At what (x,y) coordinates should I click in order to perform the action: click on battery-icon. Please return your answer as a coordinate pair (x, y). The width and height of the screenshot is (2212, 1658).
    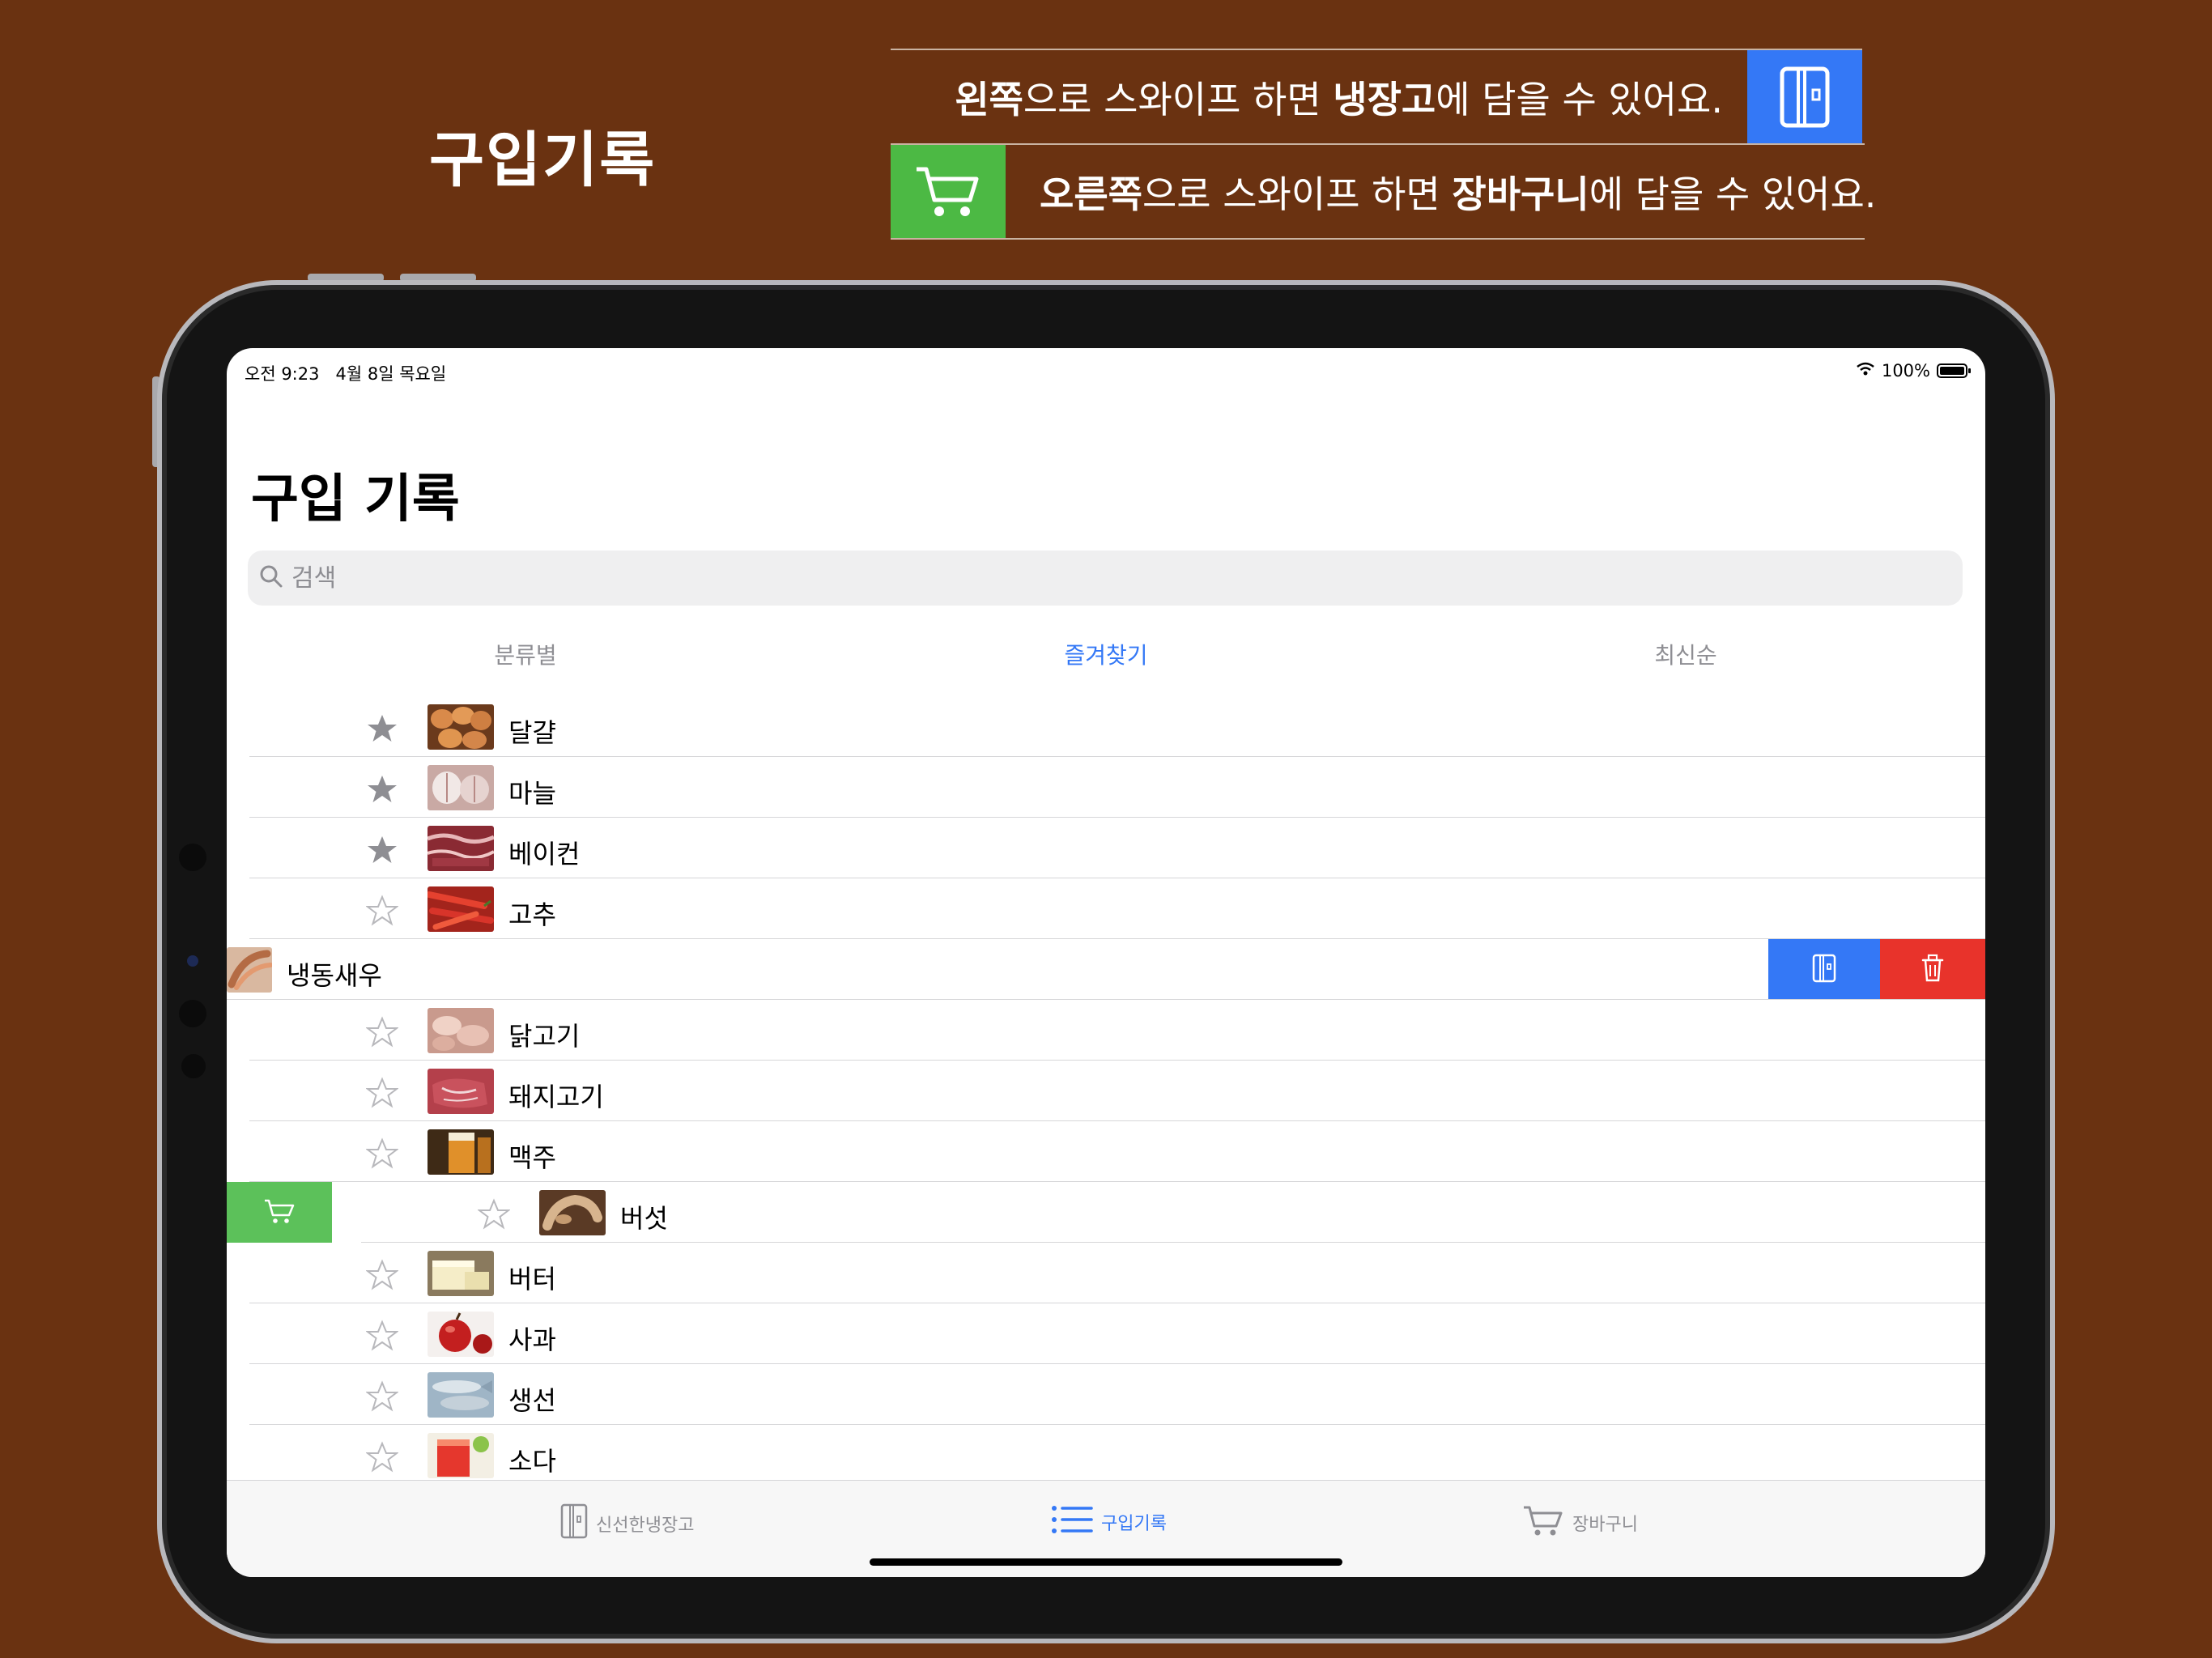
    Looking at the image, I should click on (1954, 370).